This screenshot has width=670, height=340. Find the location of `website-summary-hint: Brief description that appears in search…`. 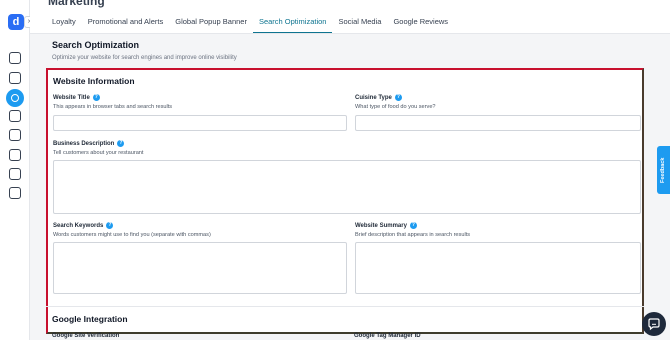

website-summary-hint: Brief description that appears in search… is located at coordinates (413, 235).